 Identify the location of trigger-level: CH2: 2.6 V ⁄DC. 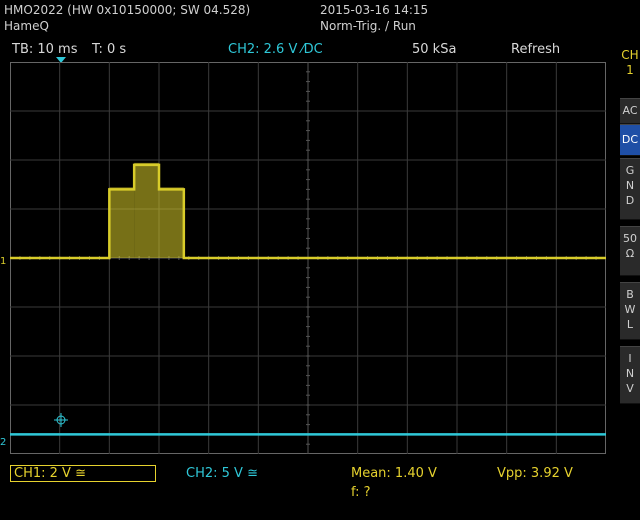
(275, 49).